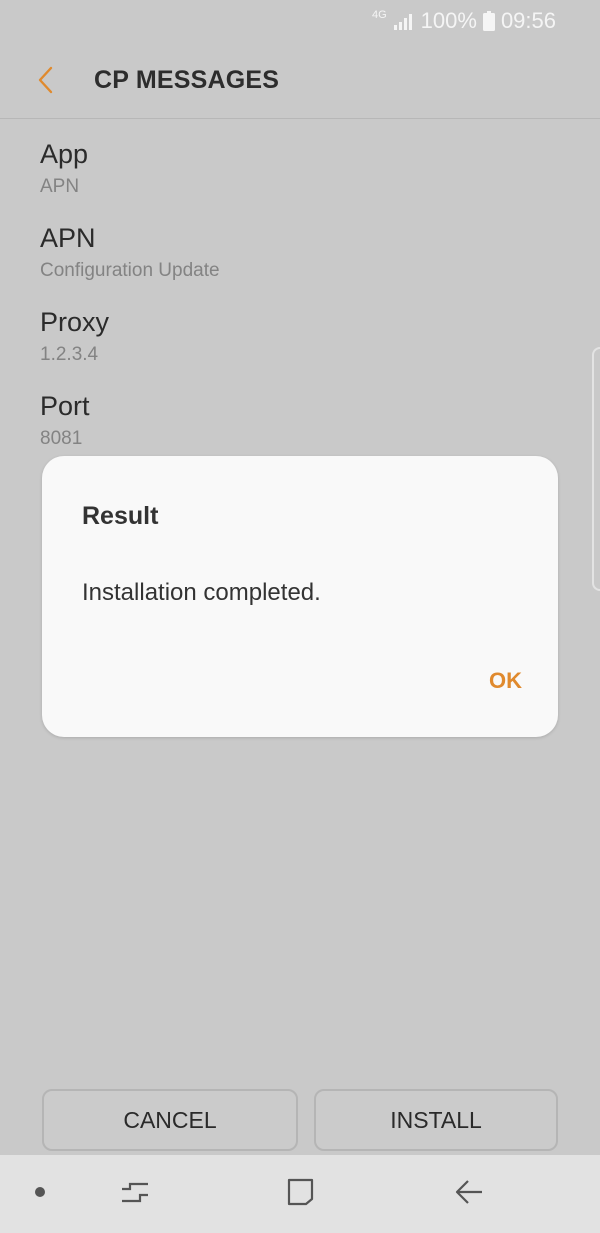  I want to click on clock: 09:56, so click(528, 20).